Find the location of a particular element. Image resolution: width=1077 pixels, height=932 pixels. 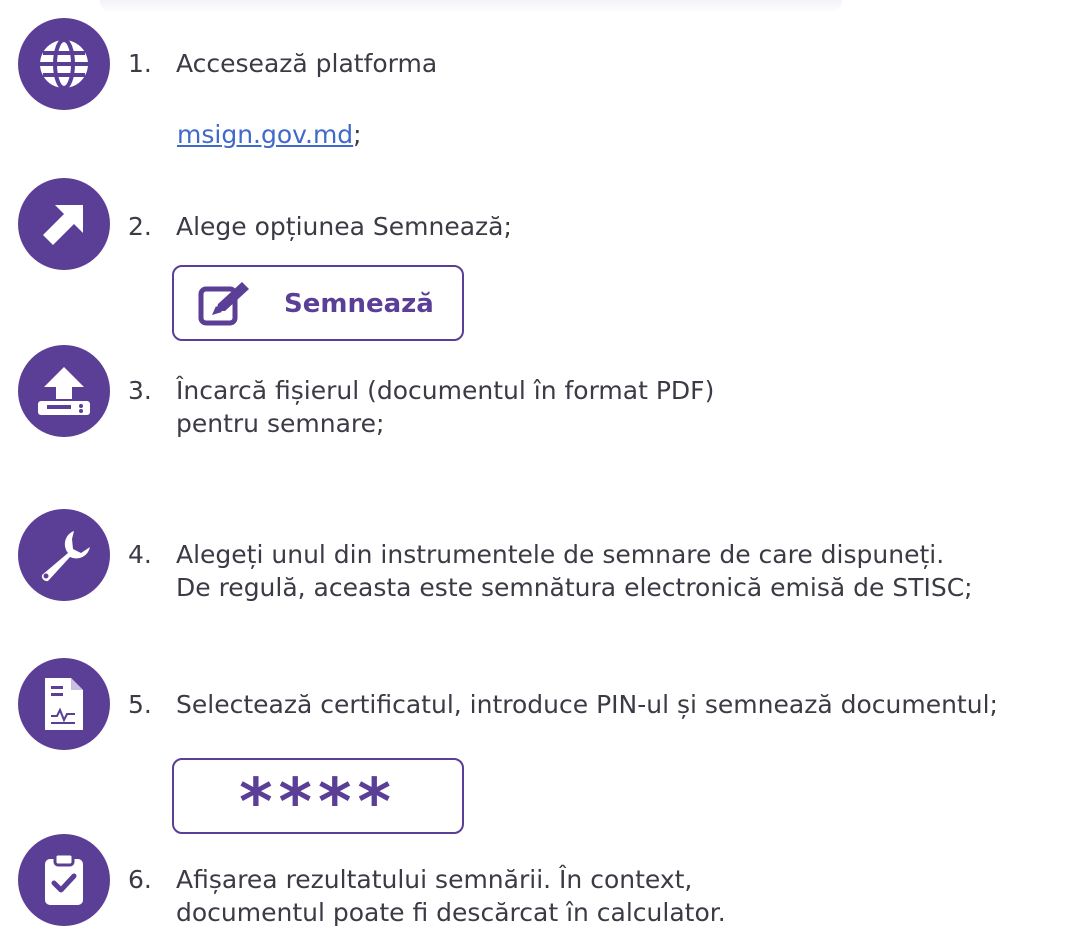

globe-icon is located at coordinates (64, 64).